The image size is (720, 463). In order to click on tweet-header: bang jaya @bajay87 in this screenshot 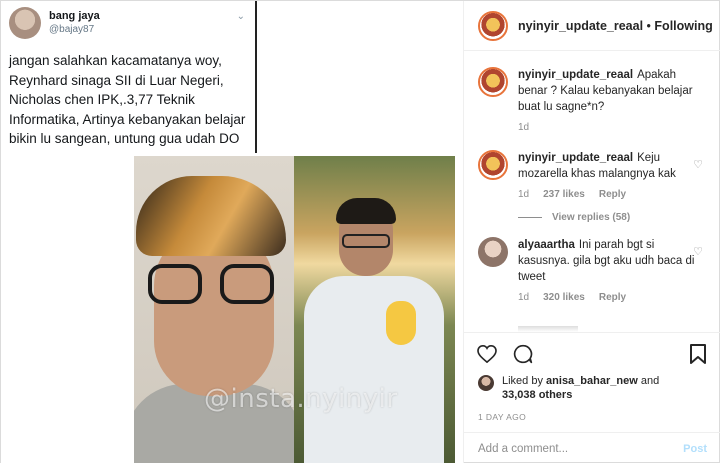, I will do `click(128, 23)`.